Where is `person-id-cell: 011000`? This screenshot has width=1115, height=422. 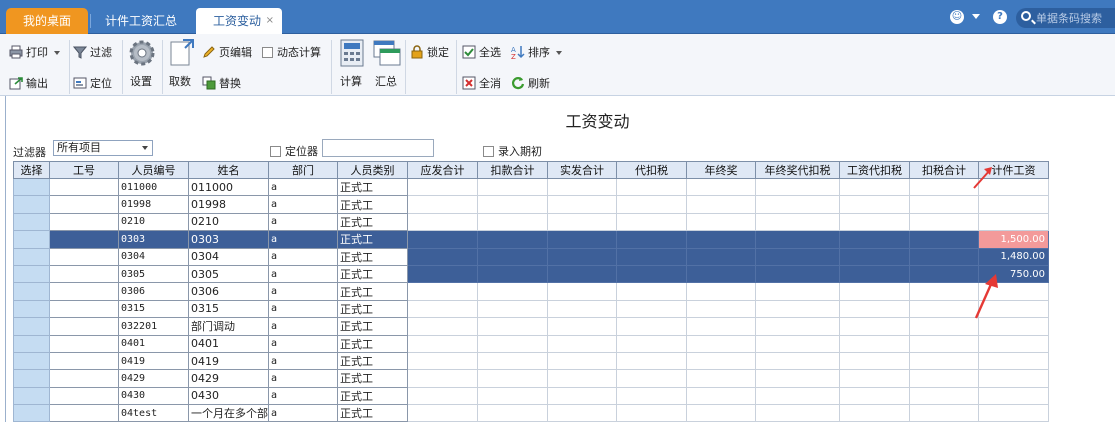 person-id-cell: 011000 is located at coordinates (153, 187).